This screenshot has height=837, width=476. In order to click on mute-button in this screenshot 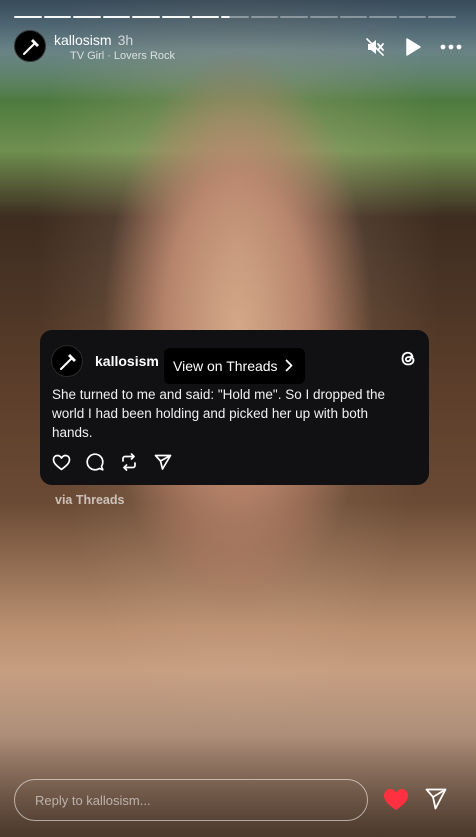, I will do `click(375, 47)`.